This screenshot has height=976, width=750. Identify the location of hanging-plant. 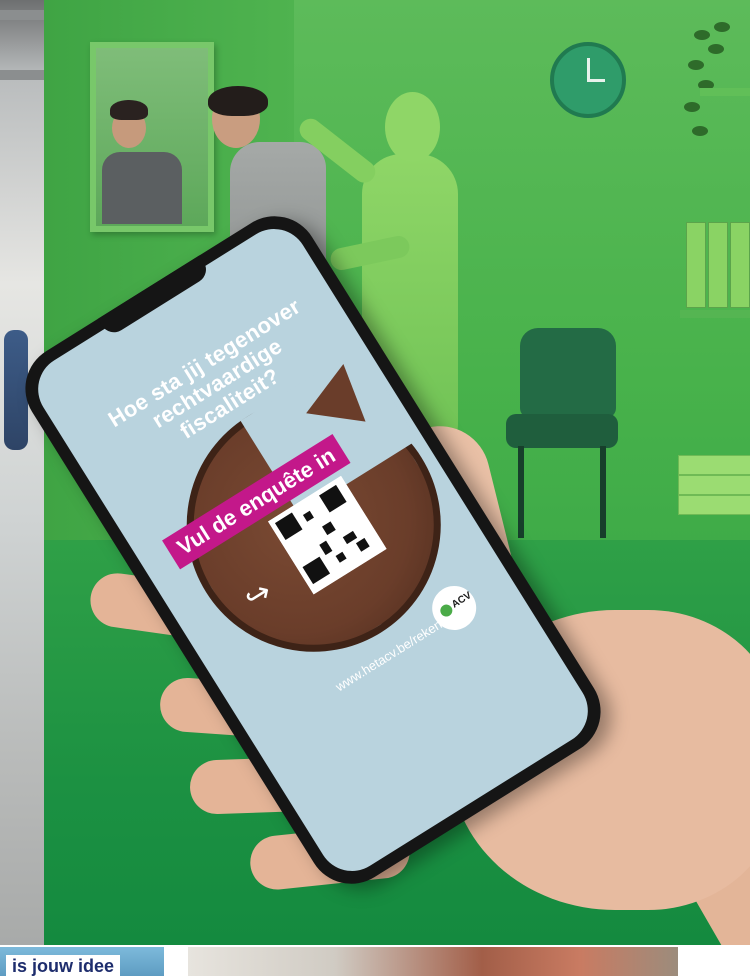
(709, 85).